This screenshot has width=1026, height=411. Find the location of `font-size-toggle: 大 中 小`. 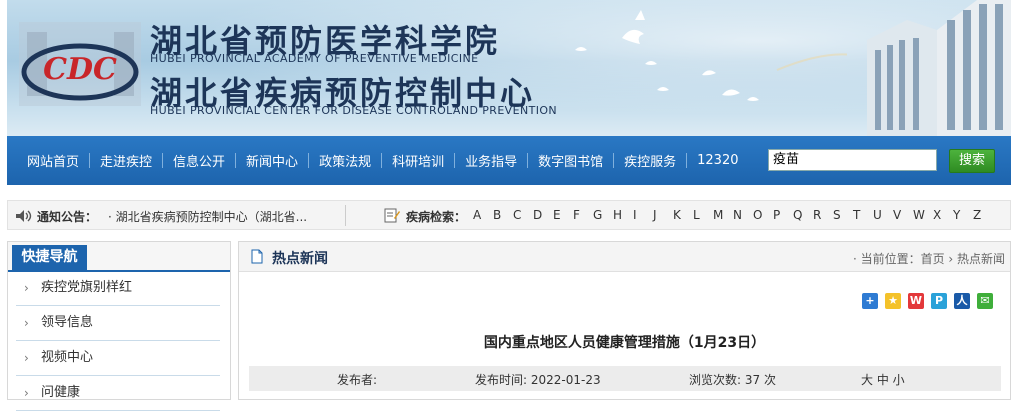

font-size-toggle: 大 中 小 is located at coordinates (883, 379).